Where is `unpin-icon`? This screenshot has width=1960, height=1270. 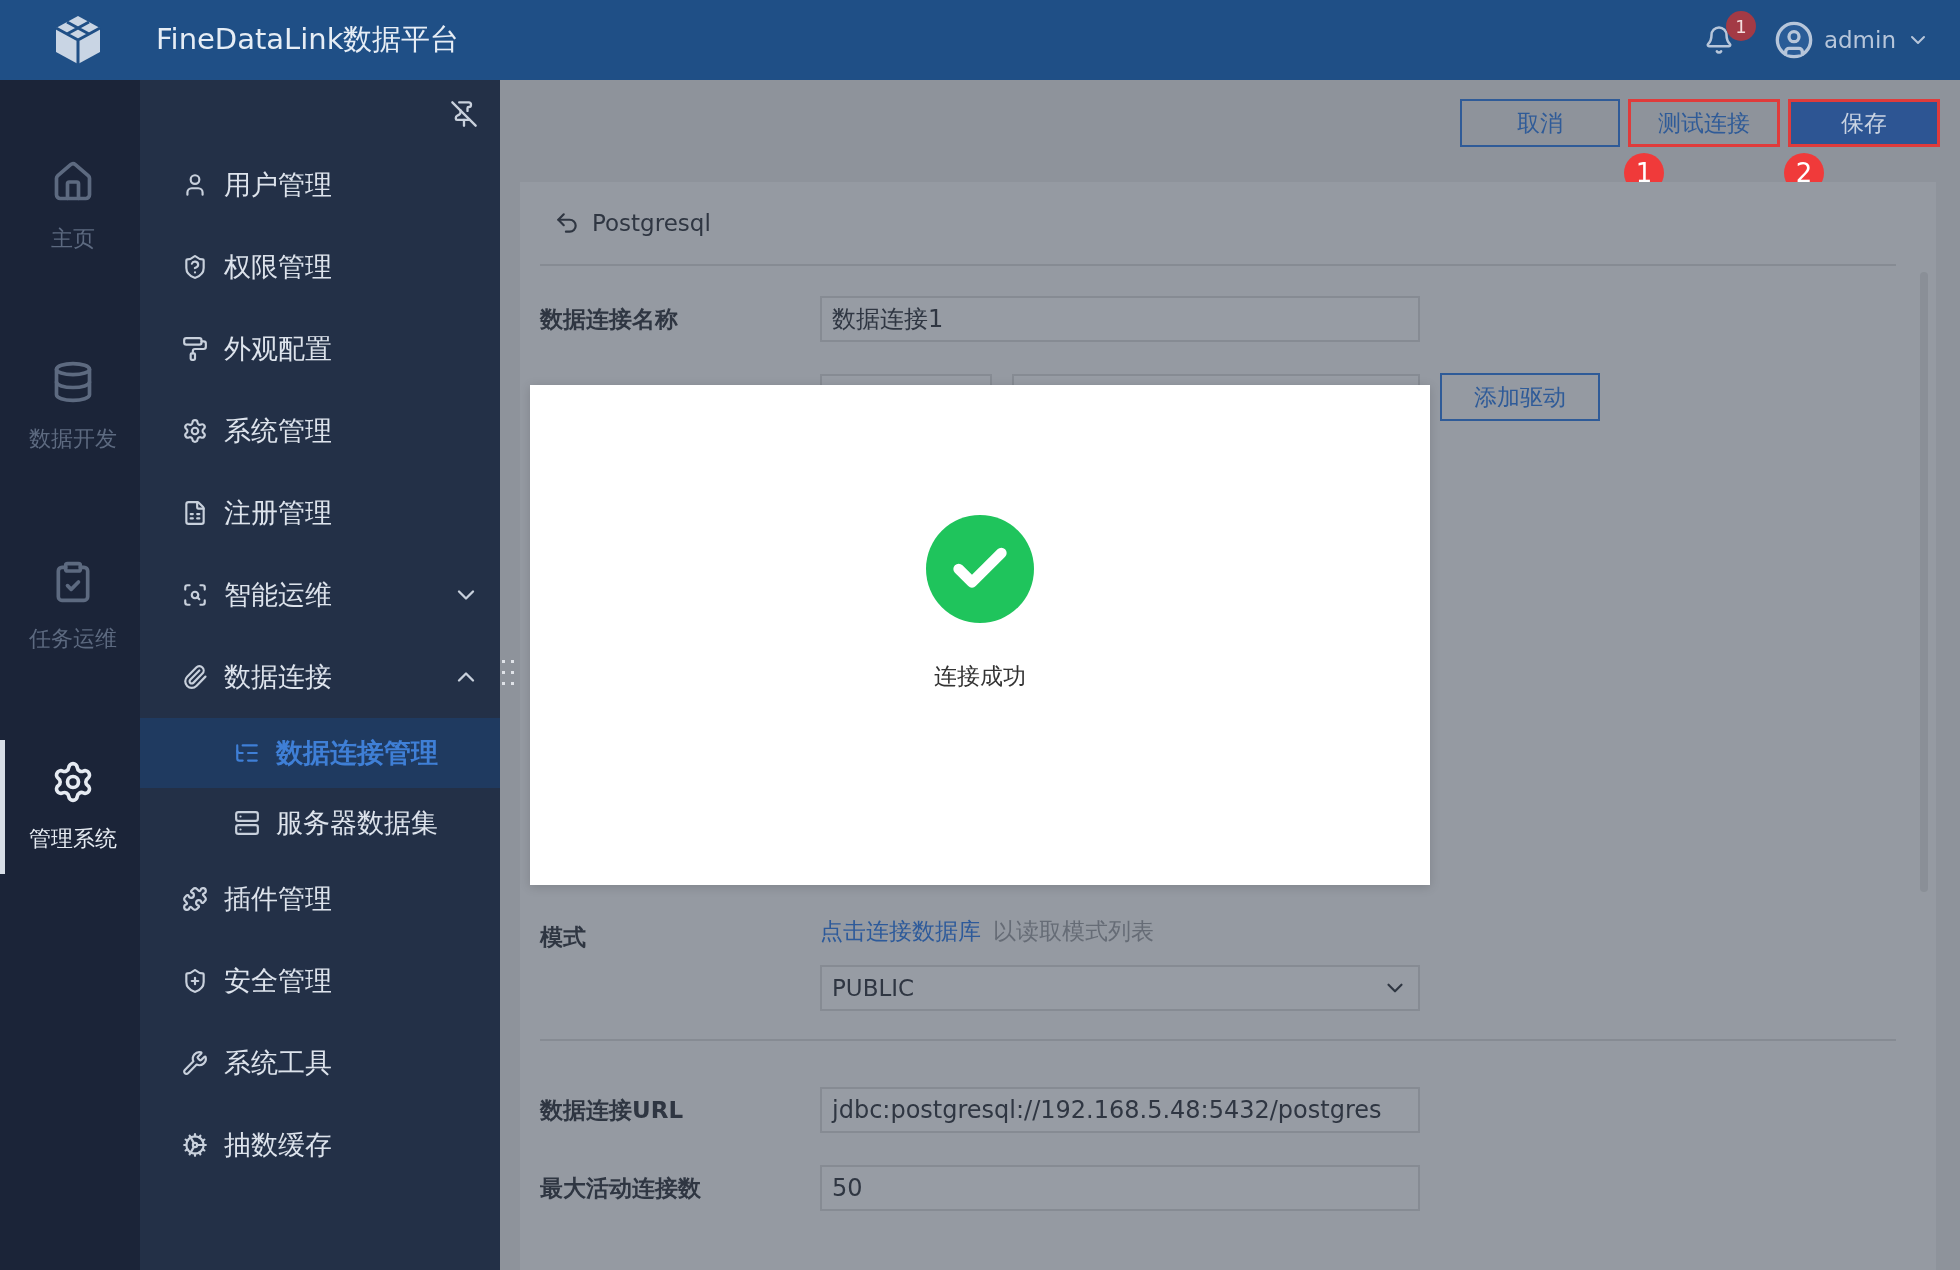
unpin-icon is located at coordinates (464, 114).